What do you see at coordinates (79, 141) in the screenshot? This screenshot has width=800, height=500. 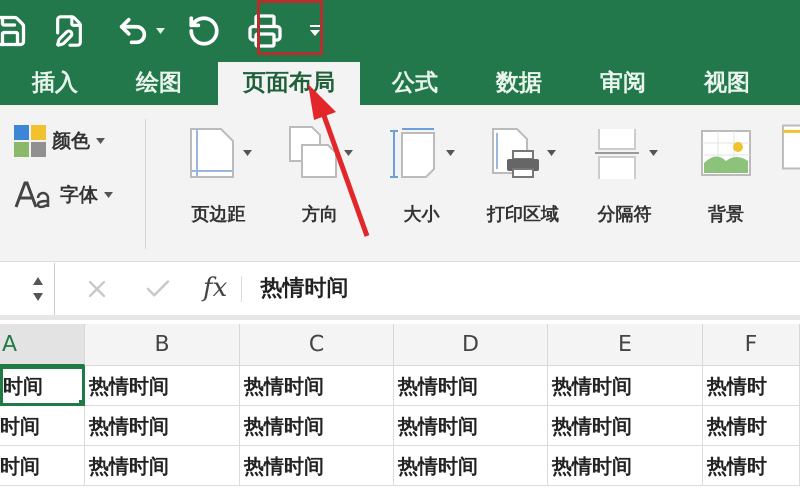 I see `theme-dropdown: 颜色` at bounding box center [79, 141].